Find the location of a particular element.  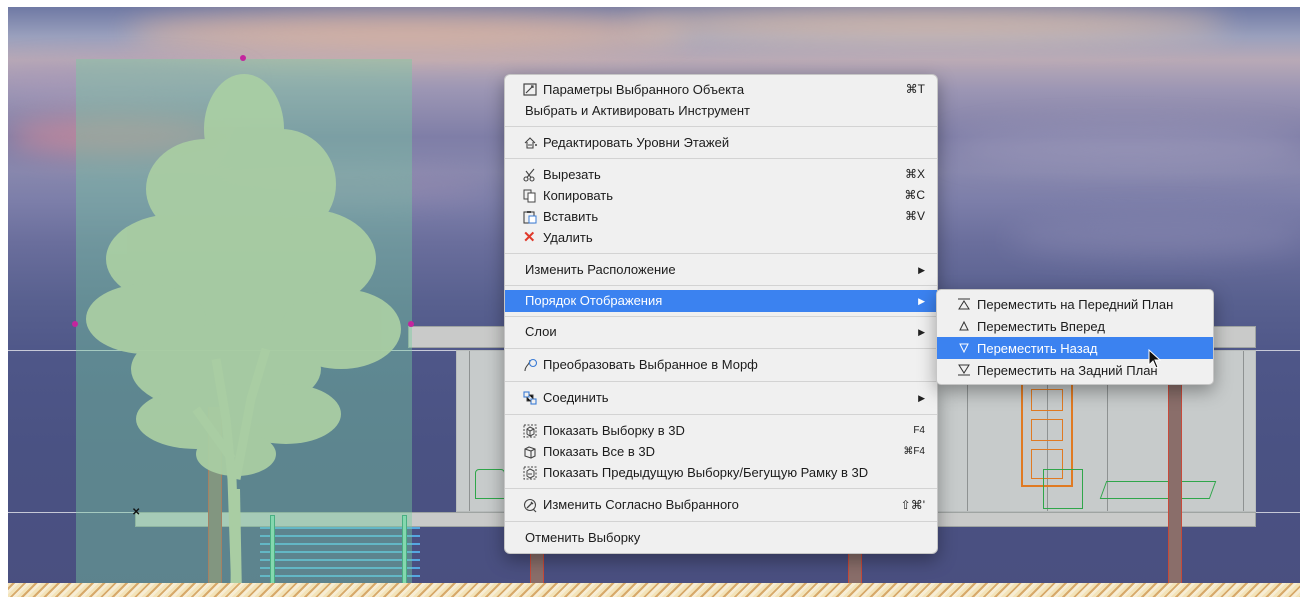

submenu-item-send-to-back: Переместить на Задний План is located at coordinates (1075, 370).